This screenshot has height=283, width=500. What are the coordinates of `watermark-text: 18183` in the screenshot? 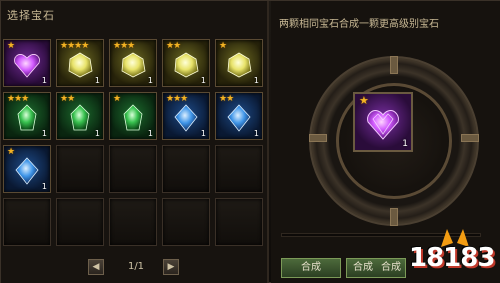 It's located at (452, 258).